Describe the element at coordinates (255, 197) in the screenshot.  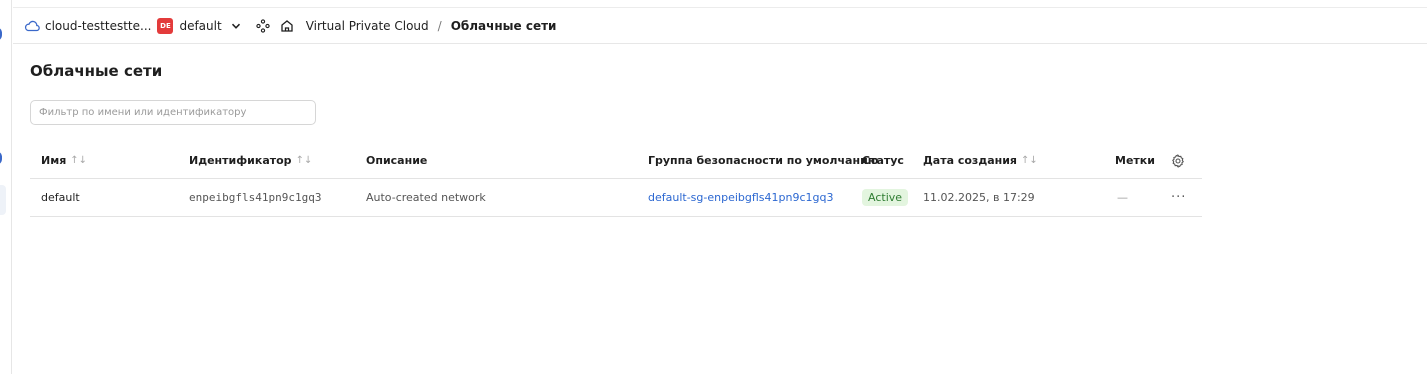
I see `network-id: enpeibgfls41pn9c1gq3` at that location.